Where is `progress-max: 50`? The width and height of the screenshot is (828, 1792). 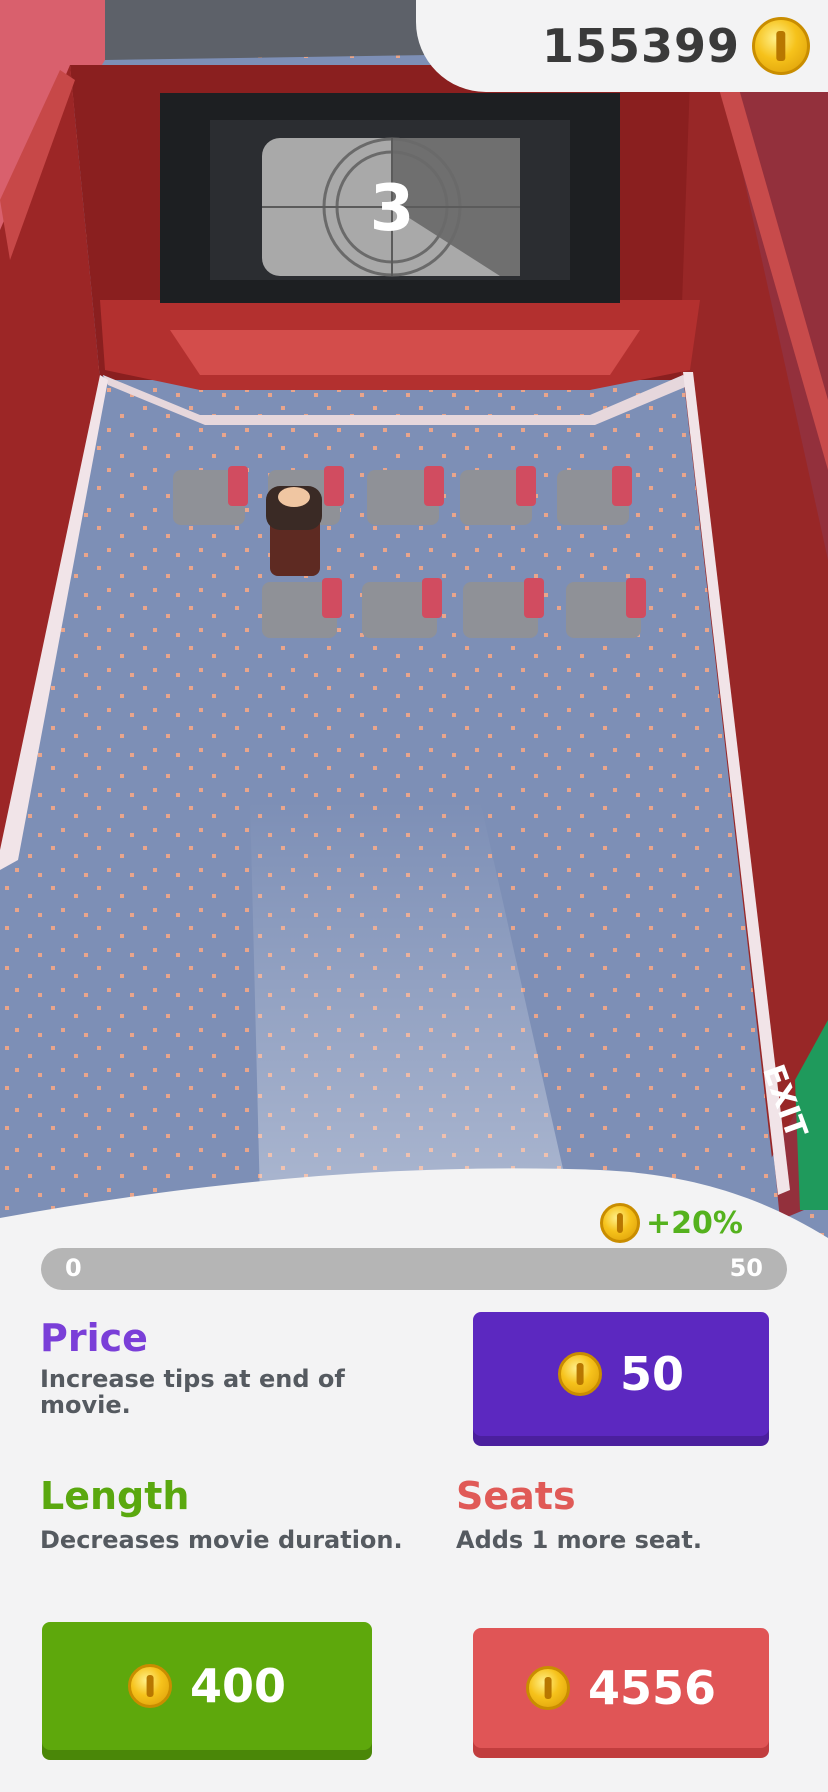 progress-max: 50 is located at coordinates (746, 1268).